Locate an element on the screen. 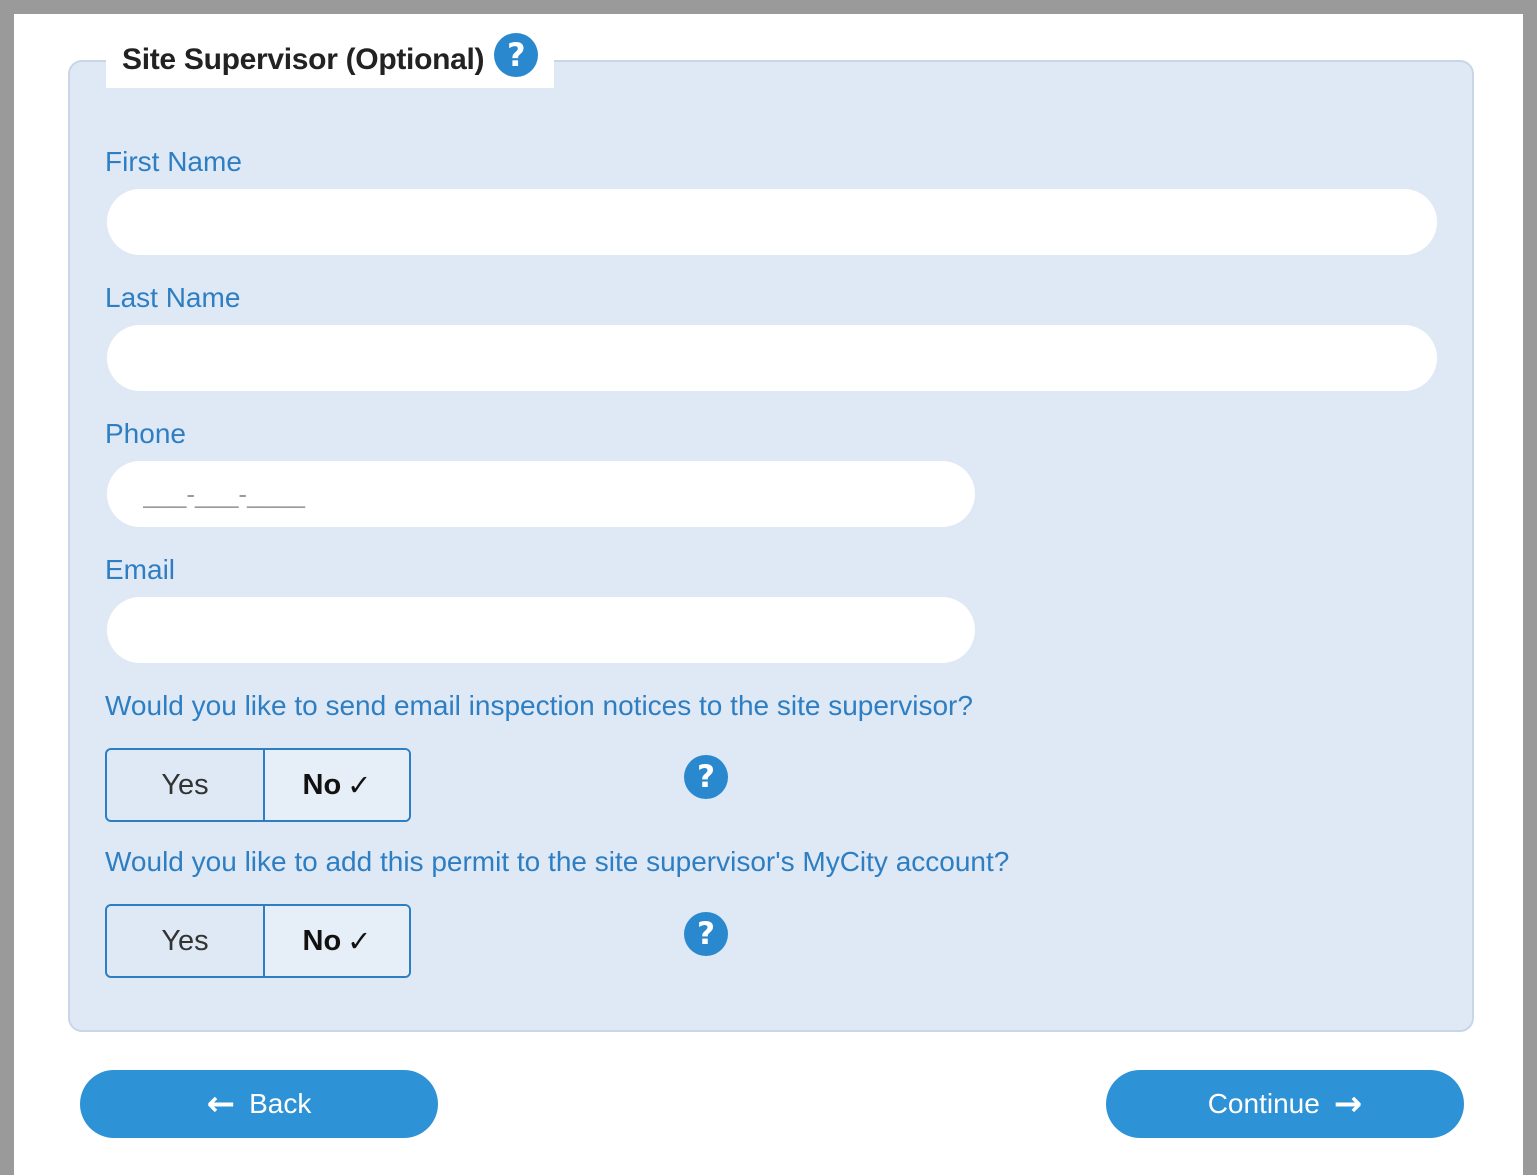 The height and width of the screenshot is (1175, 1537). email-input is located at coordinates (541, 630).